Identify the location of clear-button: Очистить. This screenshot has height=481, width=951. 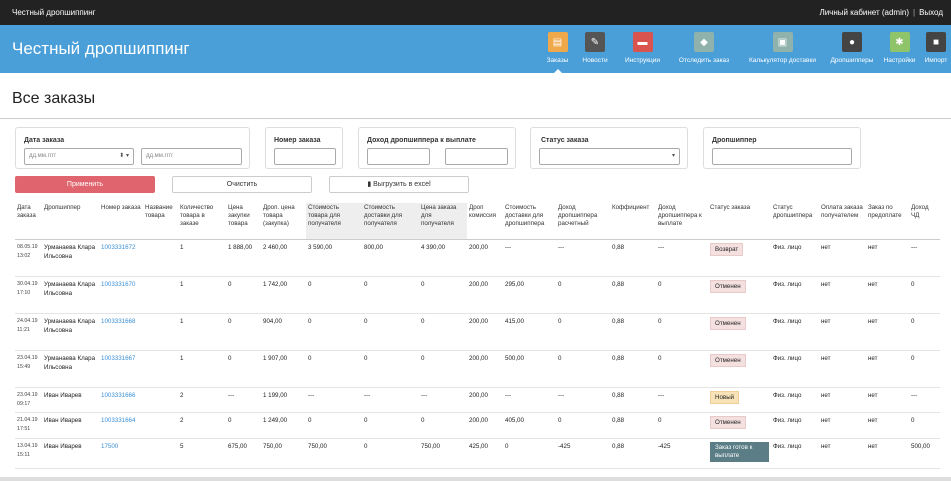
(242, 184).